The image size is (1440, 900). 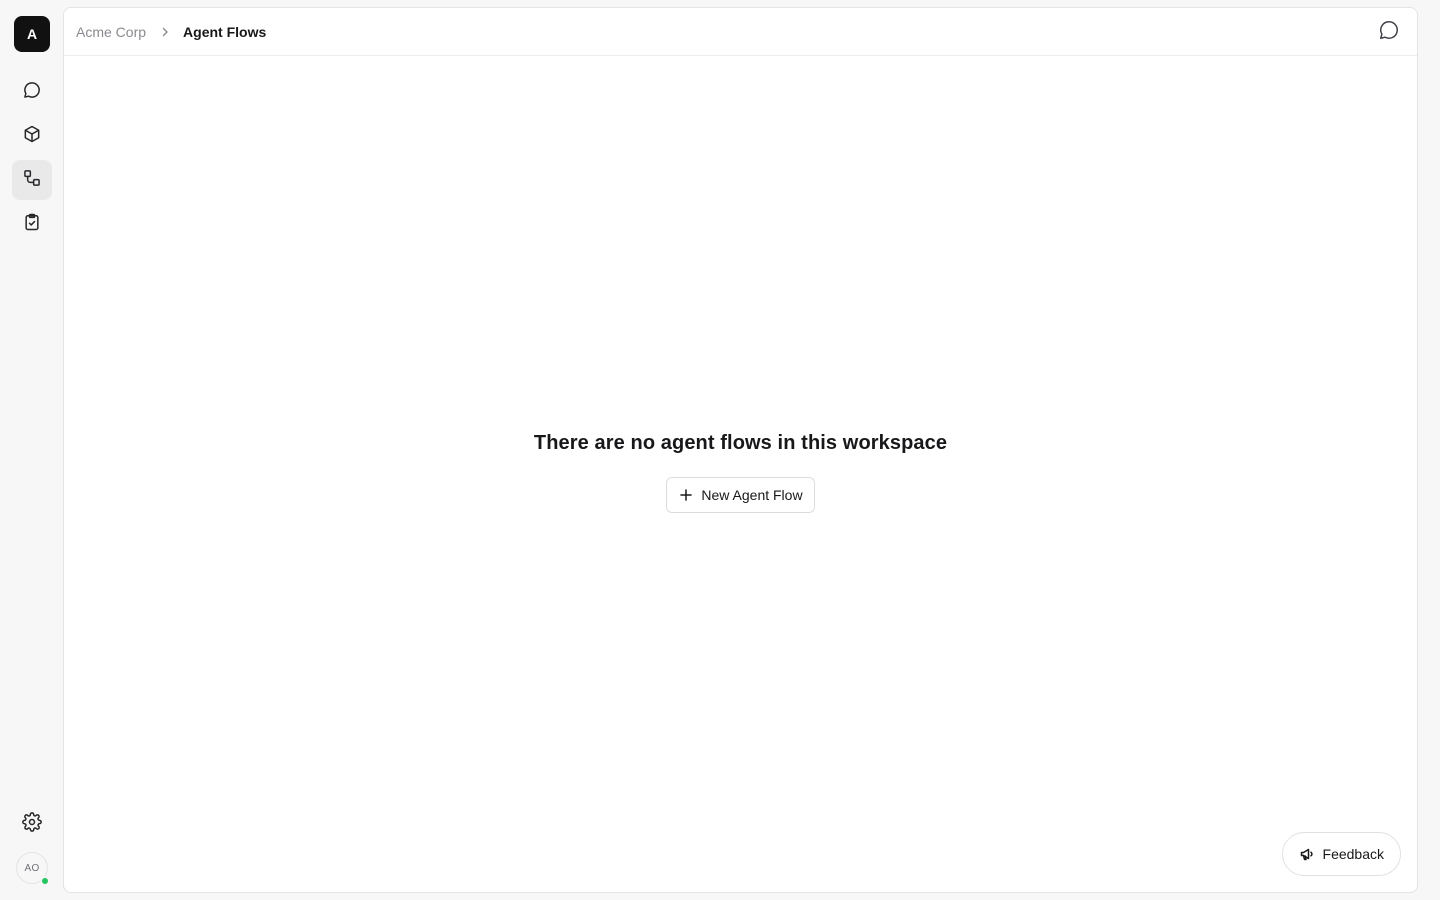 What do you see at coordinates (1353, 854) in the screenshot?
I see `feedback-label: Feedback` at bounding box center [1353, 854].